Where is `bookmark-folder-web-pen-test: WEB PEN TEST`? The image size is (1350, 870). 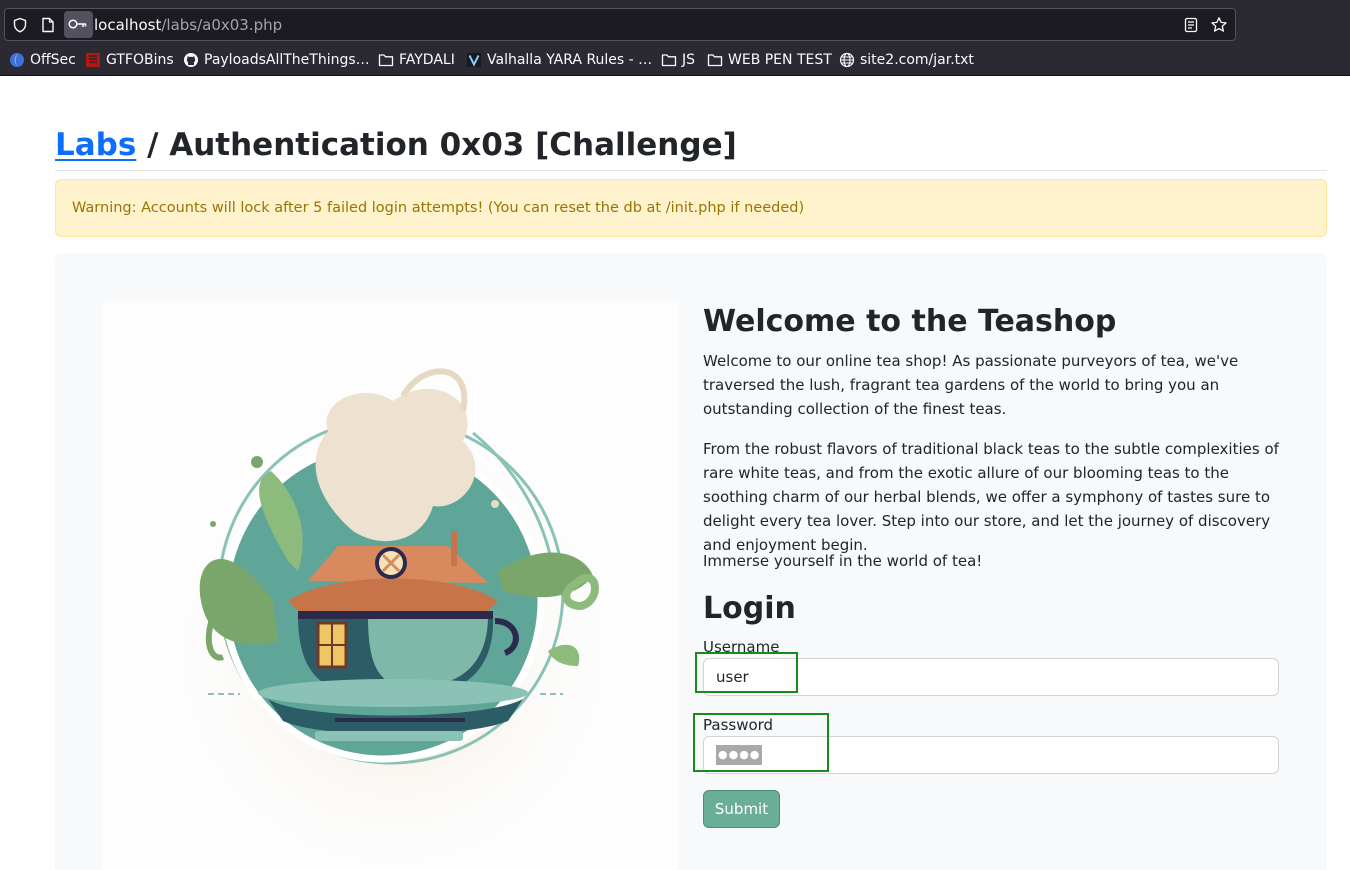 bookmark-folder-web-pen-test: WEB PEN TEST is located at coordinates (769, 60).